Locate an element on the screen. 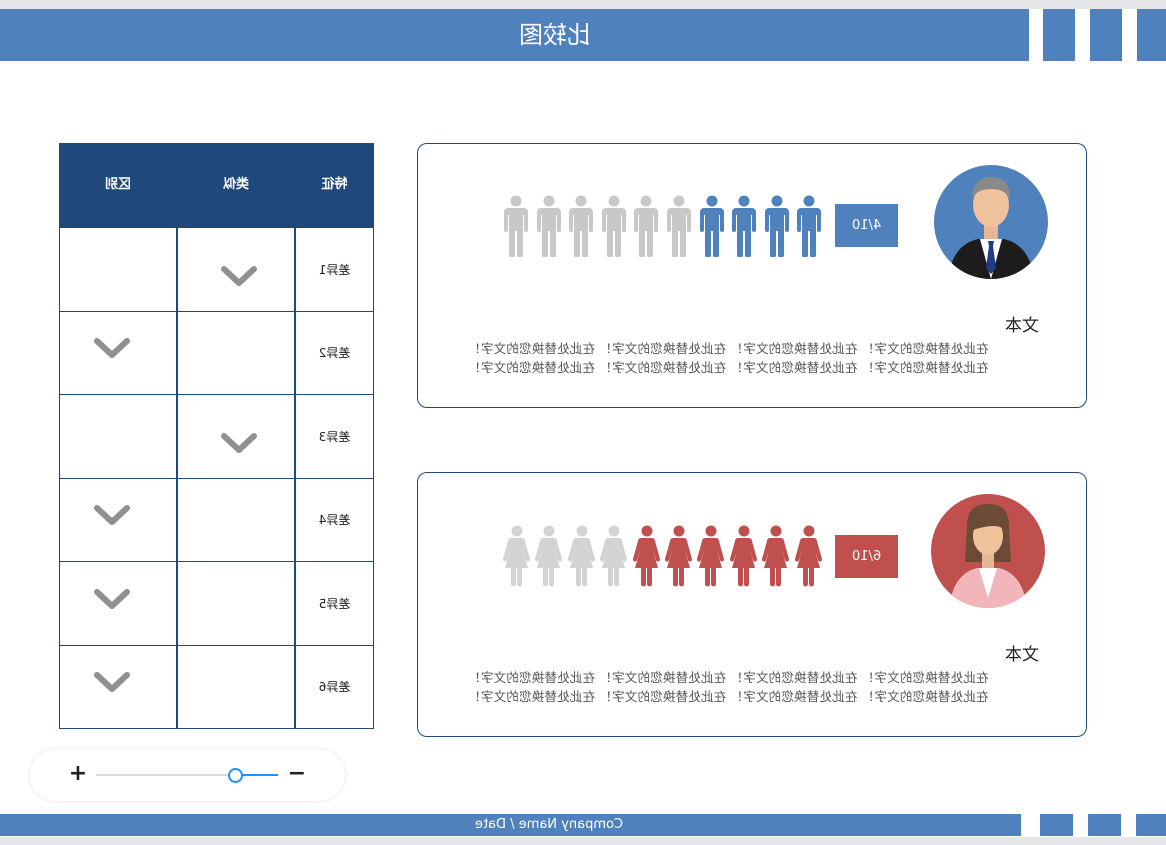  row-label-cell: 差异1 is located at coordinates (334, 269).